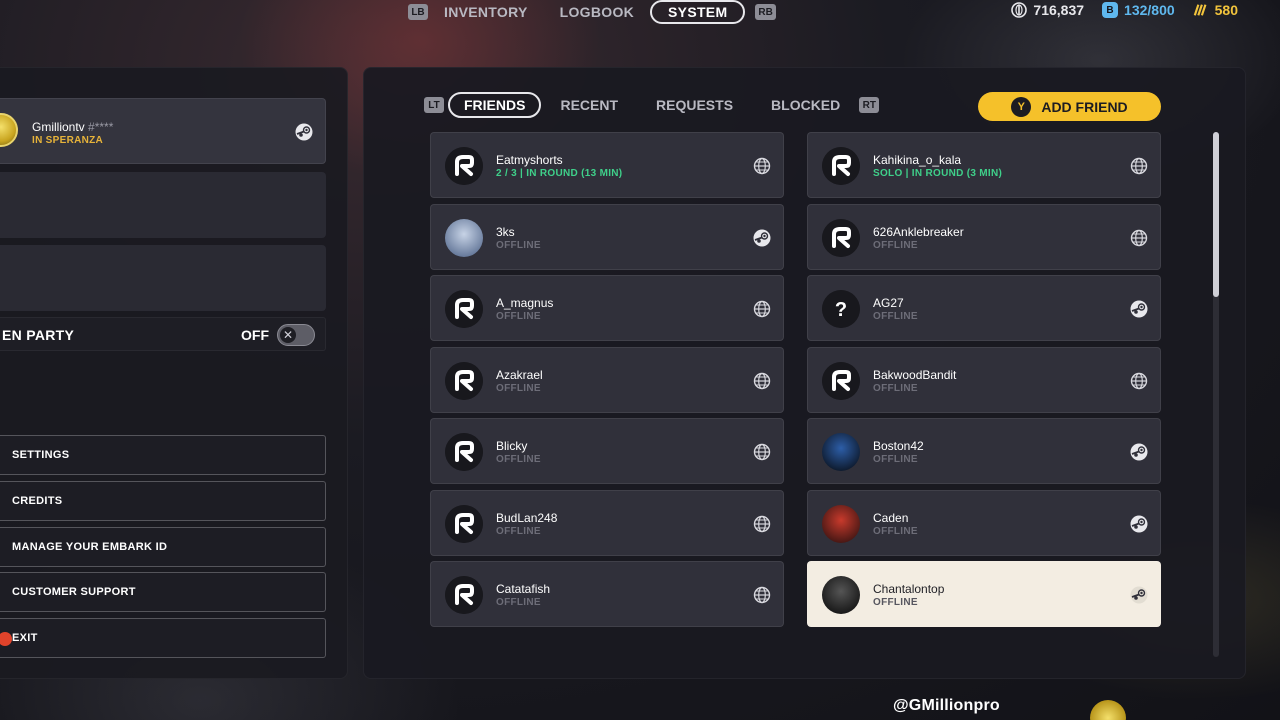  I want to click on rb-button-hint: RB, so click(765, 12).